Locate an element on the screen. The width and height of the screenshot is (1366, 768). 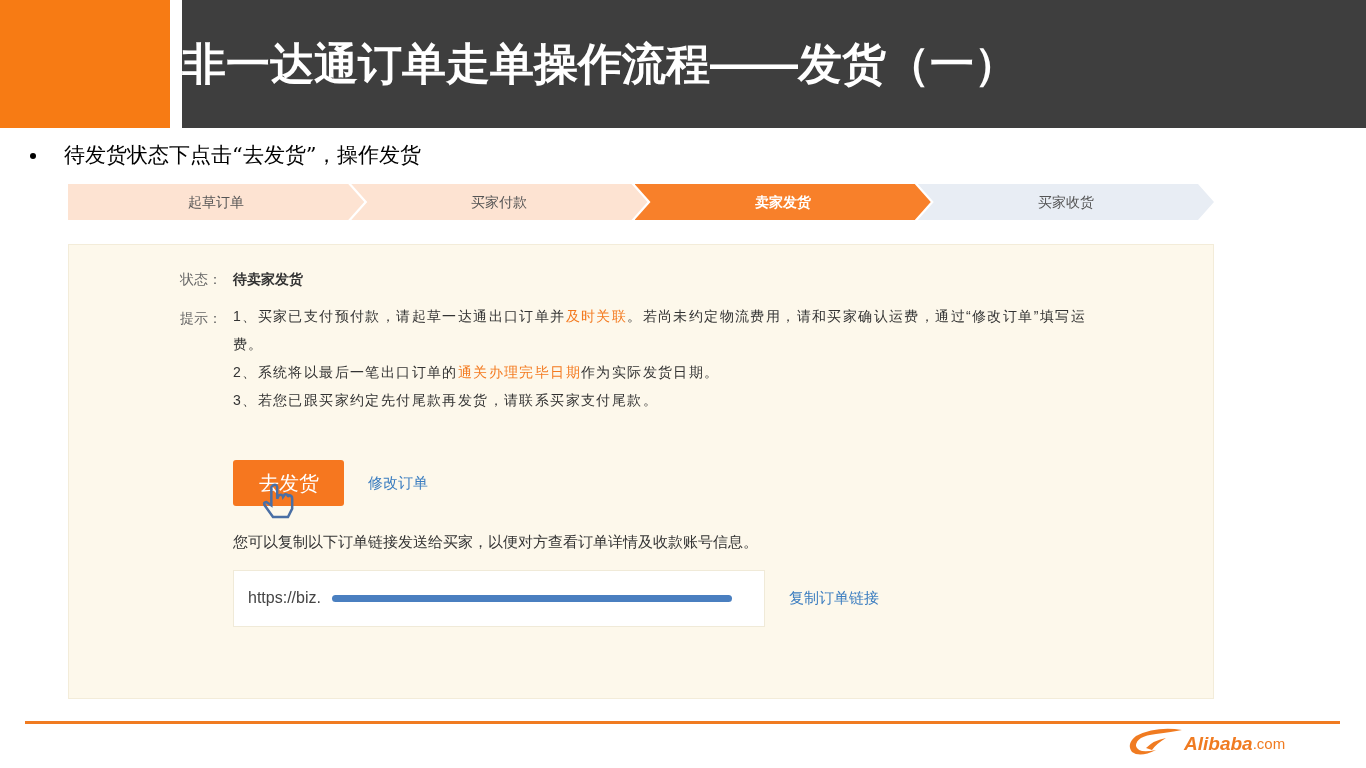
share-hint: 您可以复制以下订单链接发送给买家，以便对方查看订单详情及收款账号信息。 is located at coordinates (496, 542).